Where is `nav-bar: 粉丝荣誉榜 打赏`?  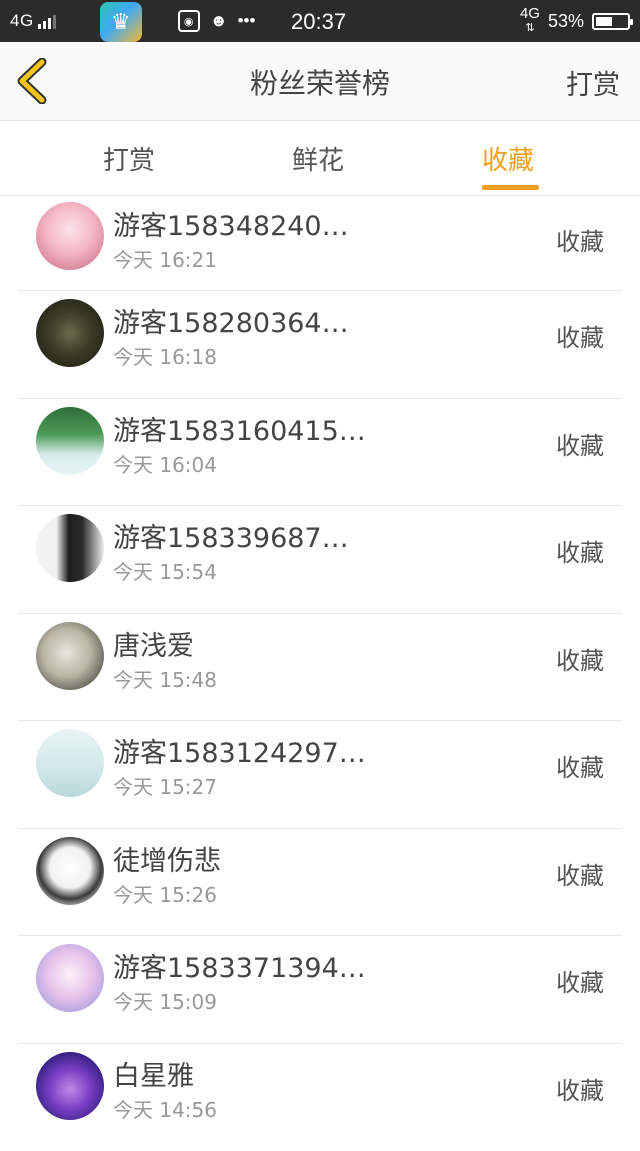 nav-bar: 粉丝荣誉榜 打赏 is located at coordinates (320, 81).